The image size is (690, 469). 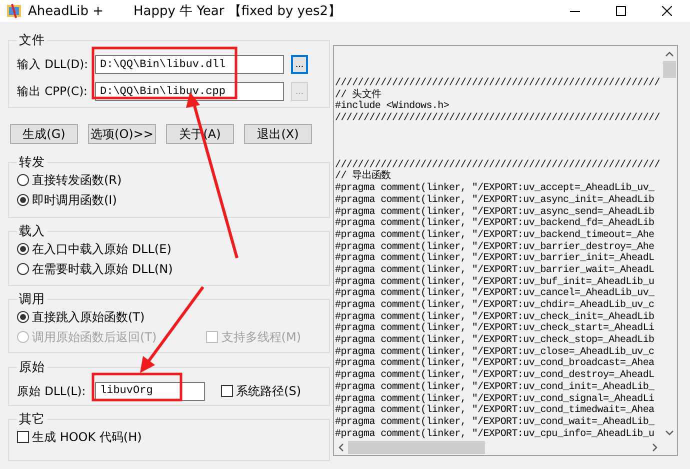 What do you see at coordinates (32, 367) in the screenshot?
I see `group-title: 原始` at bounding box center [32, 367].